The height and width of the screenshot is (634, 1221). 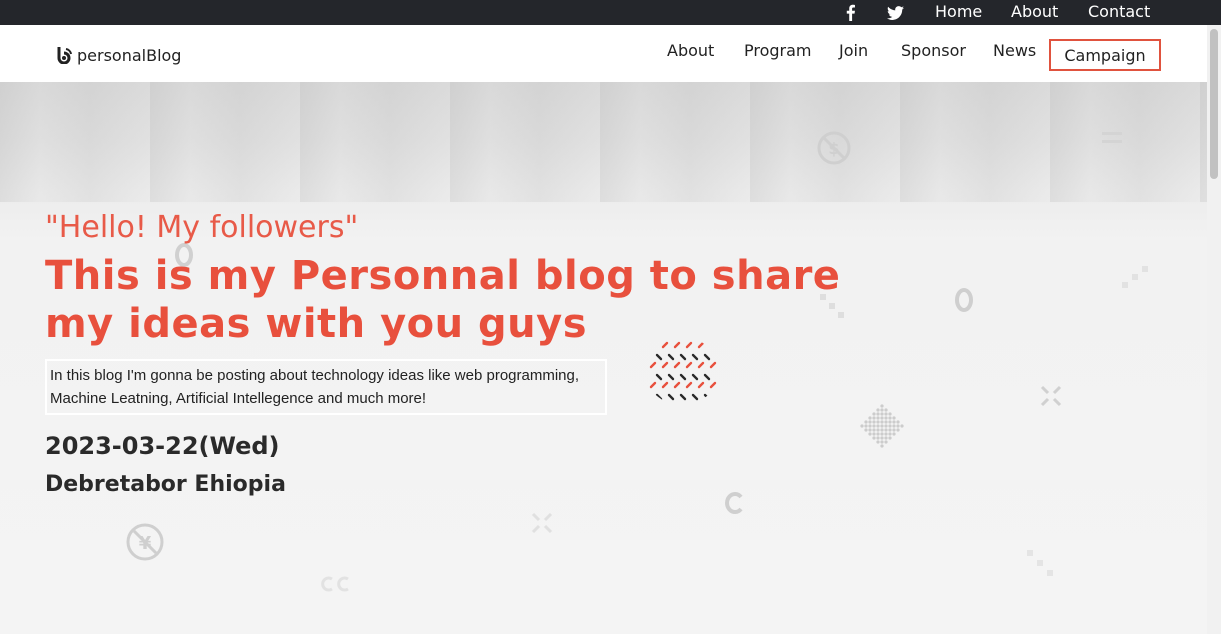 What do you see at coordinates (933, 51) in the screenshot?
I see `nav-item-sponsor: Sponsor` at bounding box center [933, 51].